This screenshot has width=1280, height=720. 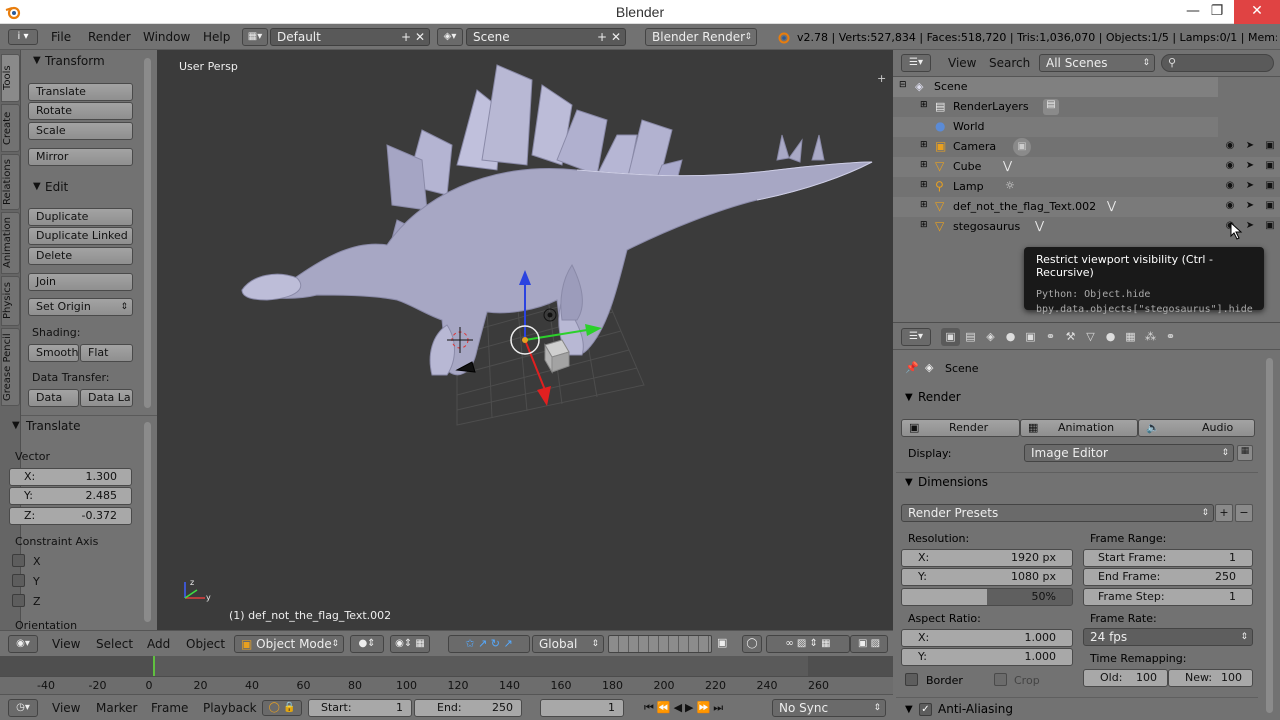 What do you see at coordinates (1086, 87) in the screenshot?
I see `outliner-row-scene: ⊟ ◈ Scene` at bounding box center [1086, 87].